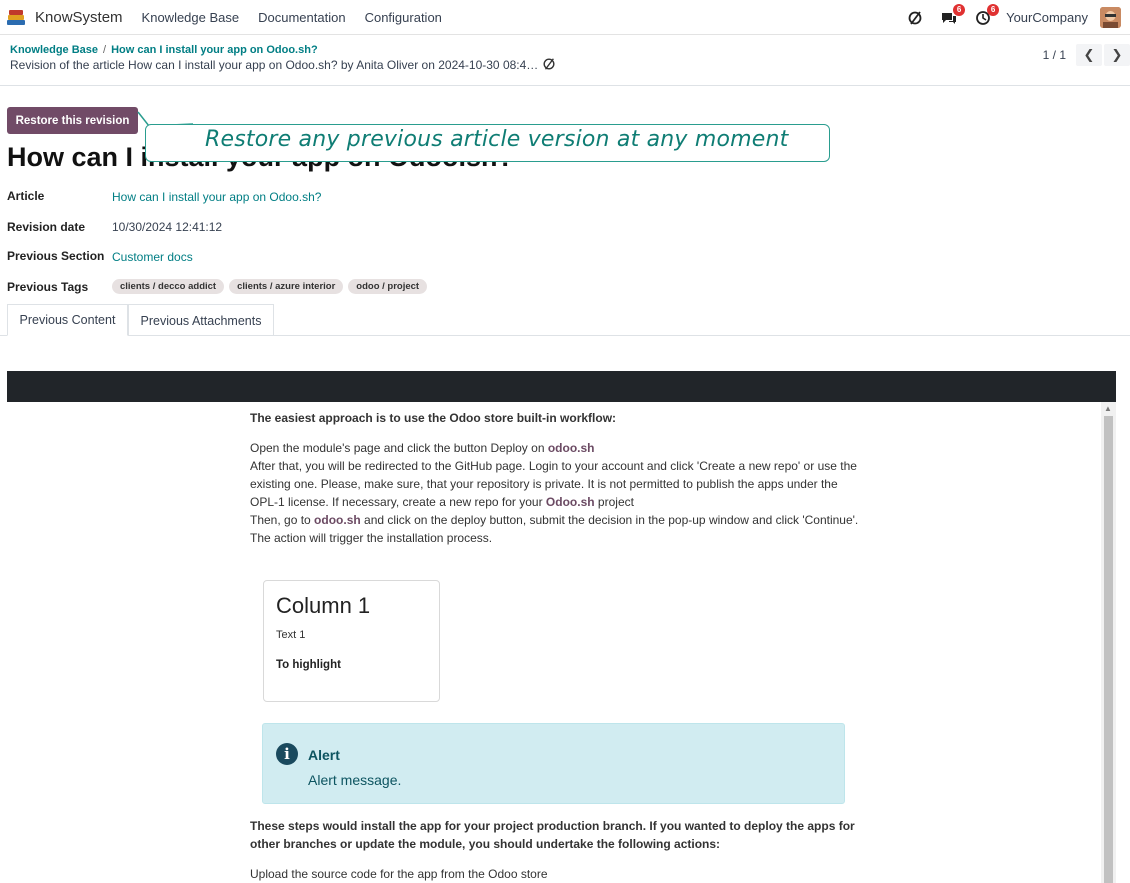  Describe the element at coordinates (214, 50) in the screenshot. I see `breadcrumb-article: How can I install your app on Odoo.sh?` at that location.